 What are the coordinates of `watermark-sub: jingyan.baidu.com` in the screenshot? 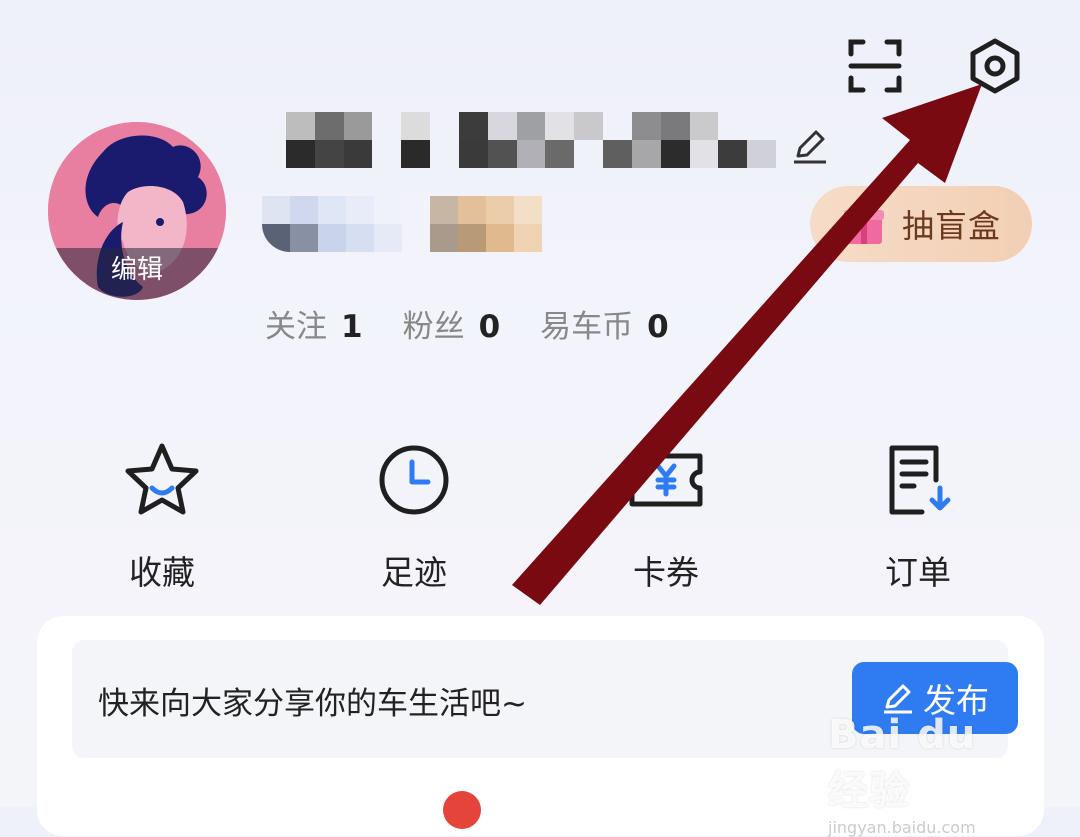 It's located at (902, 827).